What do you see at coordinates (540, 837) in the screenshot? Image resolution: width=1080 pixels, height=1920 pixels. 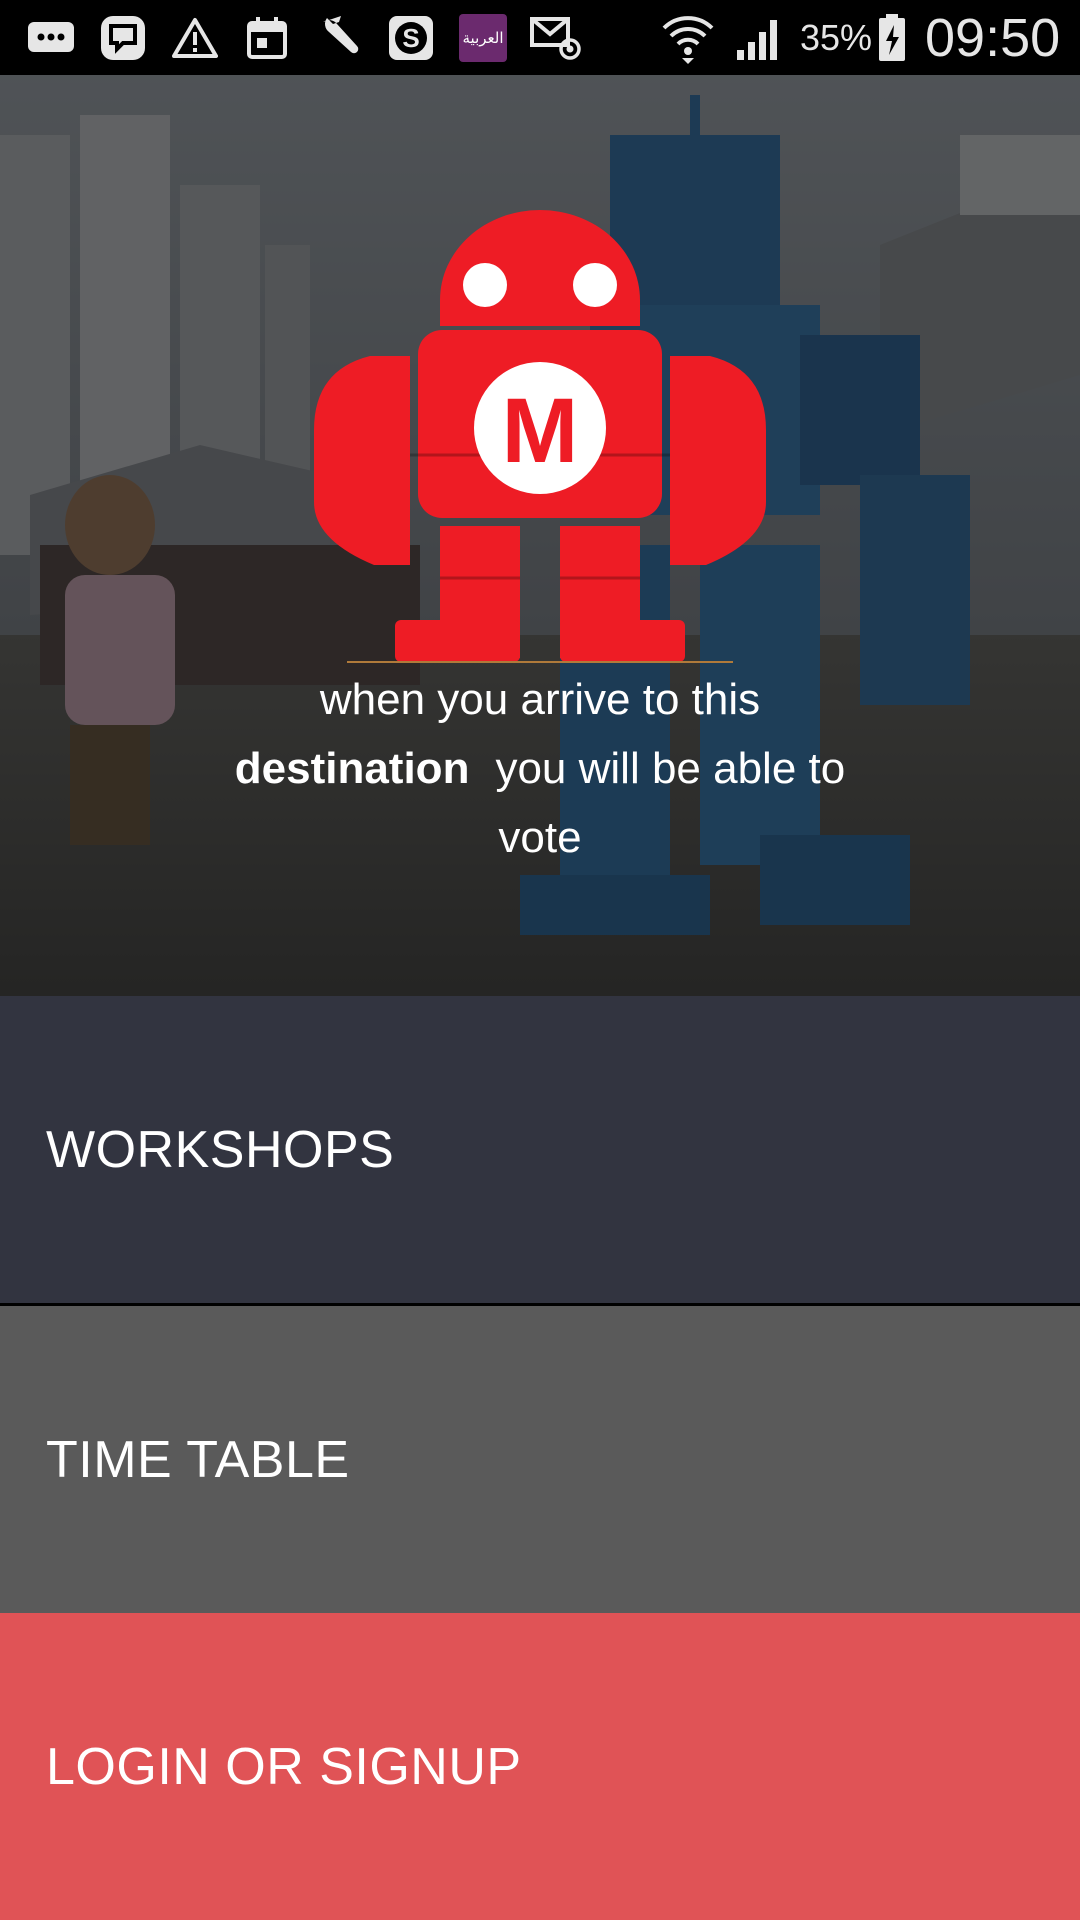 I see `tagline-line-3: vote` at bounding box center [540, 837].